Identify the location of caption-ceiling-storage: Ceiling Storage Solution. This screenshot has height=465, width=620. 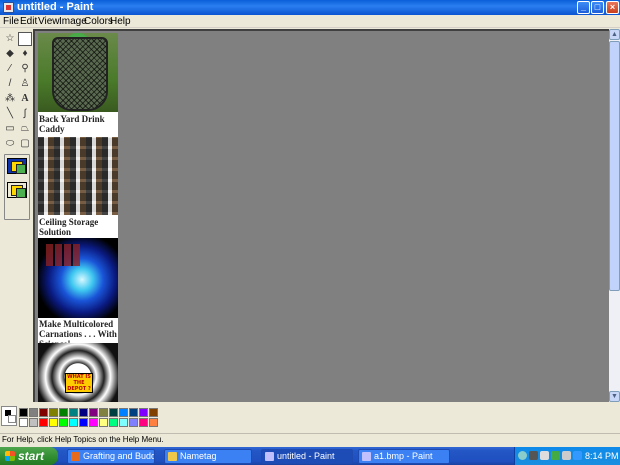
(69, 227).